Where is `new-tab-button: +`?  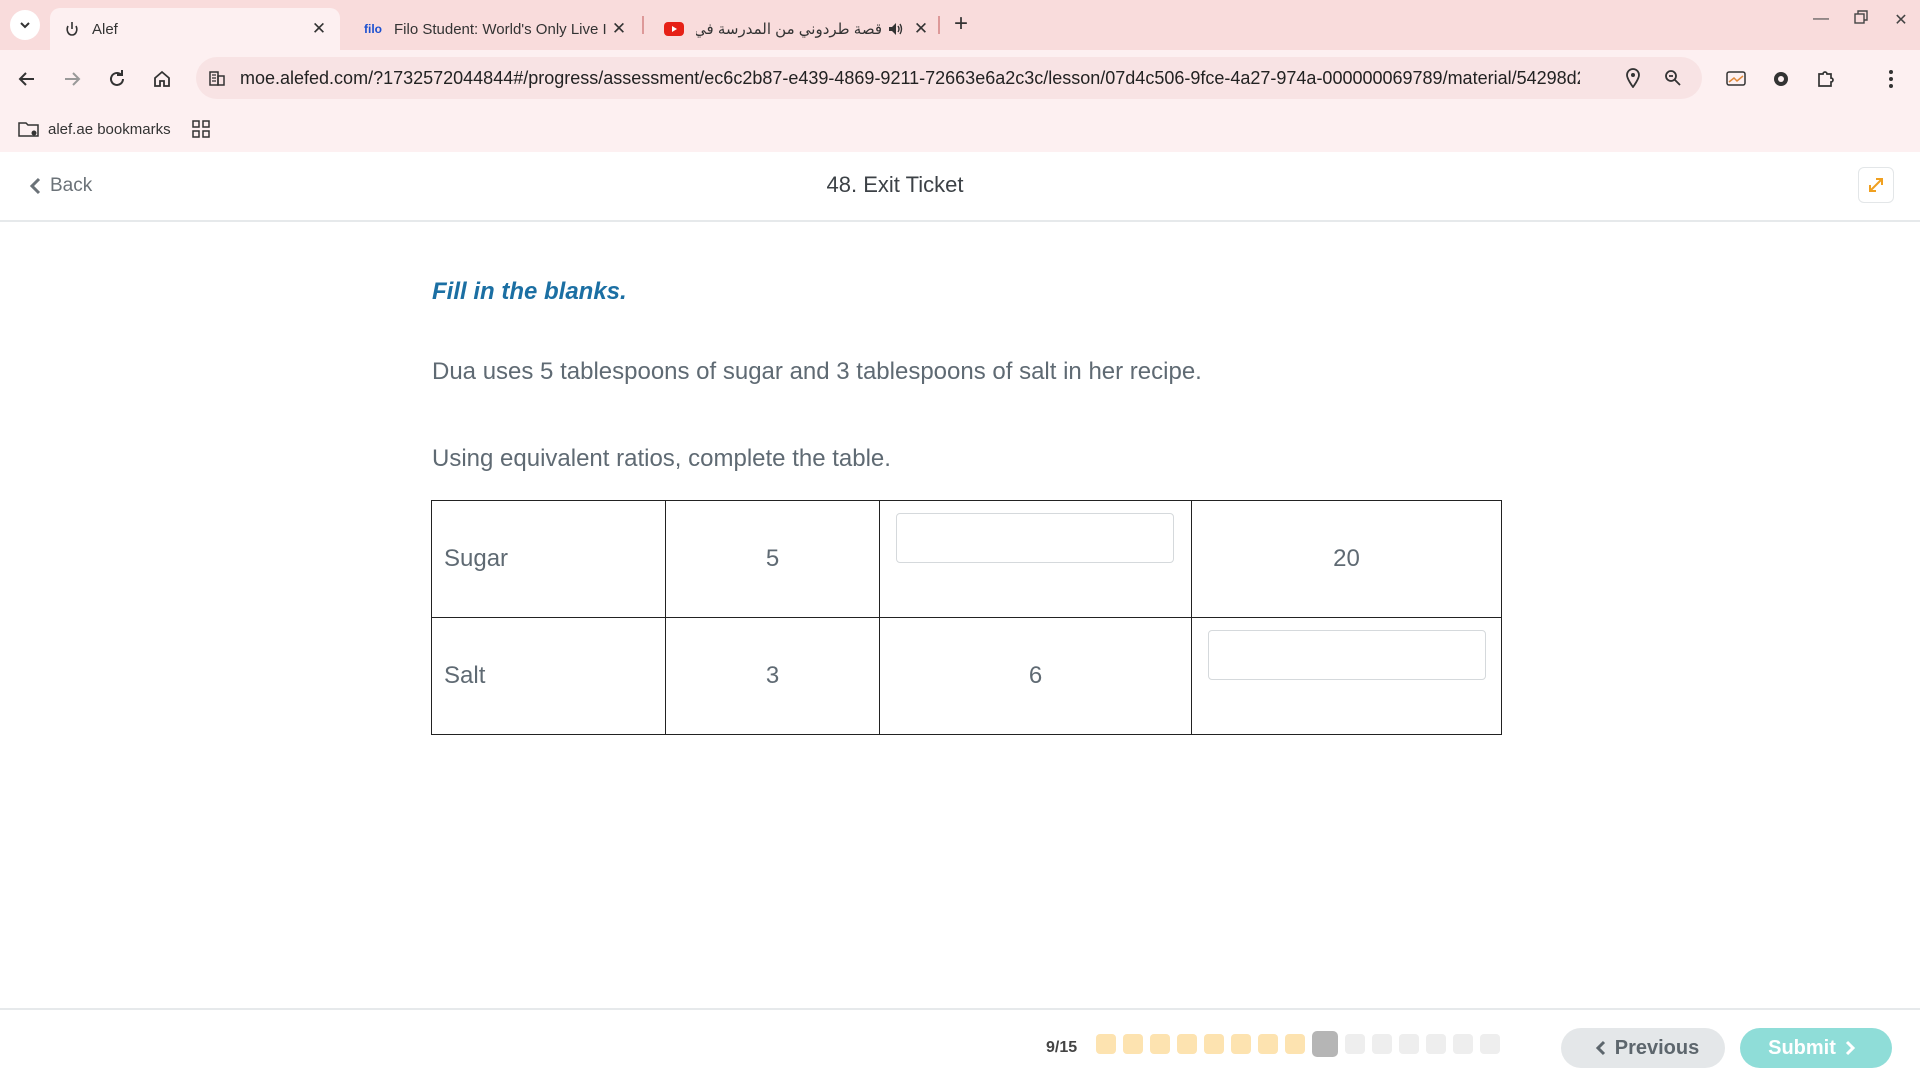
new-tab-button: + is located at coordinates (961, 25).